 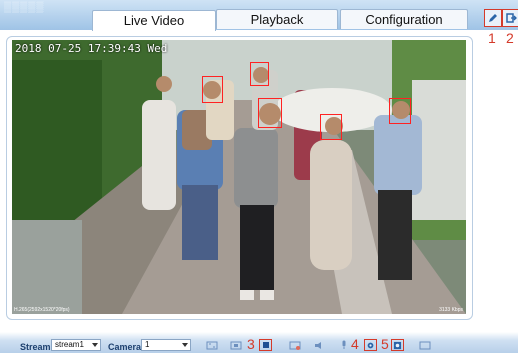 I want to click on speaker-icon, so click(x=317, y=345).